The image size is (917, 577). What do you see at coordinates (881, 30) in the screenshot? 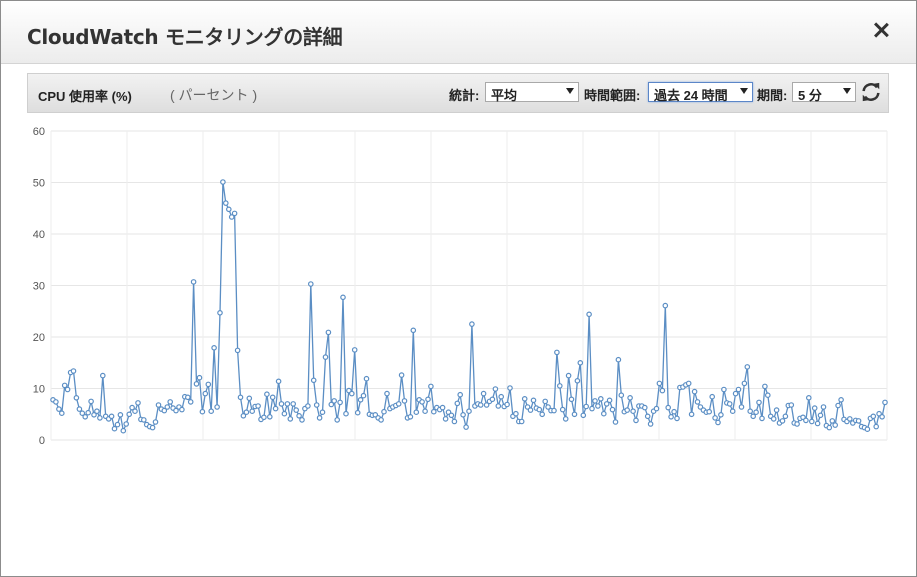
I see `close-icon` at bounding box center [881, 30].